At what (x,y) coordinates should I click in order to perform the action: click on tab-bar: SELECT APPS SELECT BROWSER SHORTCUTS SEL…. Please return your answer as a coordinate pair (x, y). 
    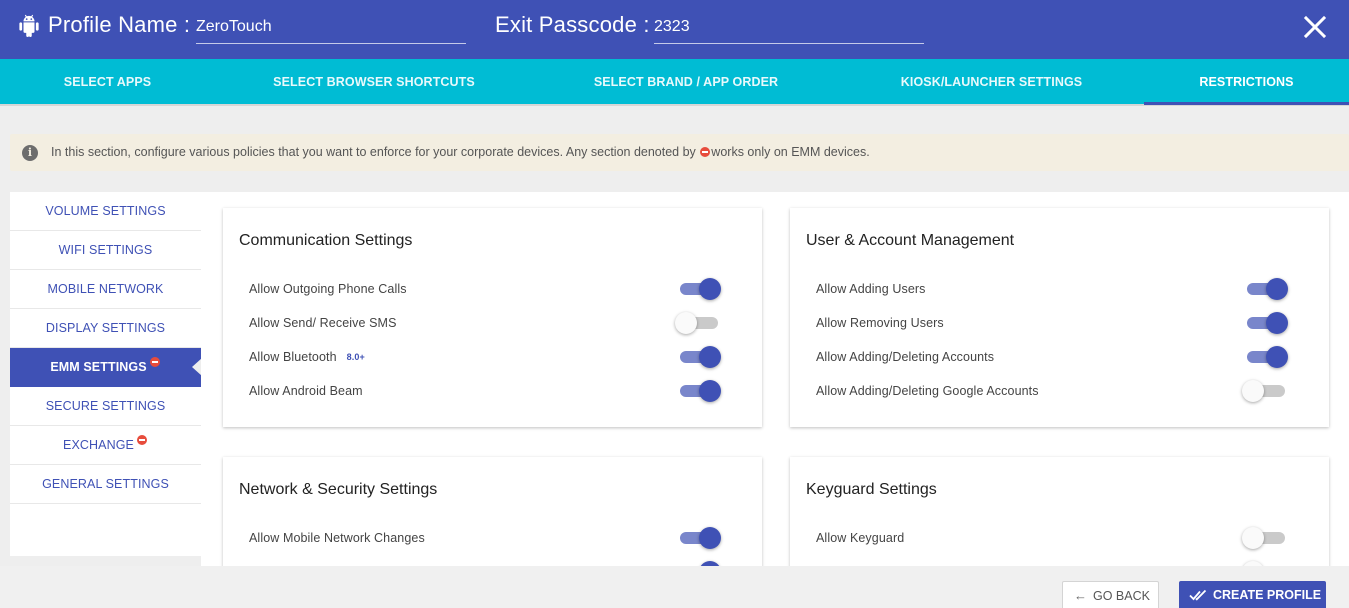
    Looking at the image, I should click on (674, 82).